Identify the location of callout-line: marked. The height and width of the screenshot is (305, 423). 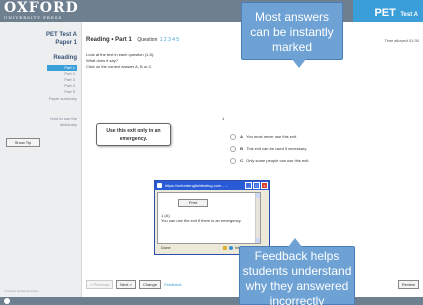
(291, 47).